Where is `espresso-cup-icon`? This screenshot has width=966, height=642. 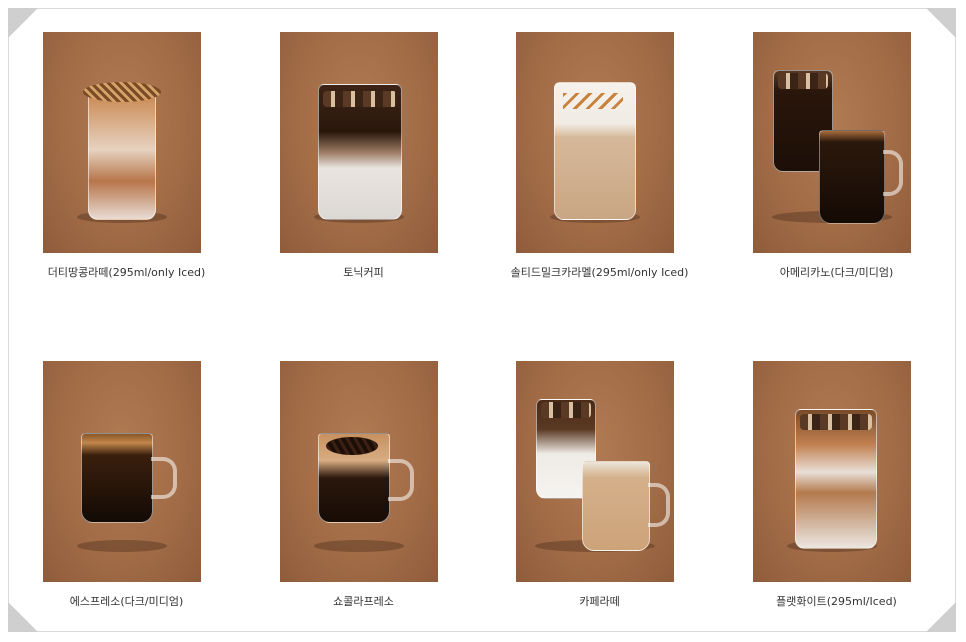
espresso-cup-icon is located at coordinates (117, 478).